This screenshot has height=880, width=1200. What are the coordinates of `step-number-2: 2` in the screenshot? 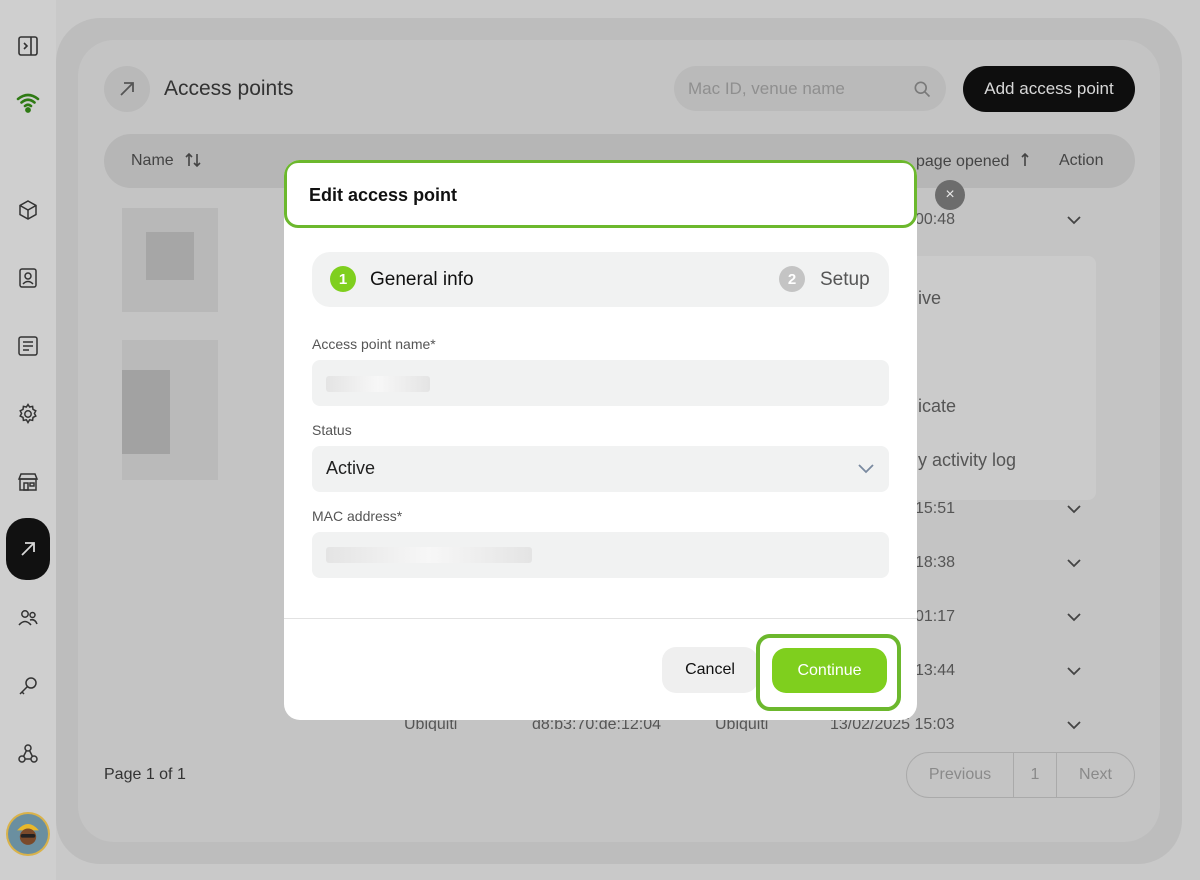 It's located at (792, 279).